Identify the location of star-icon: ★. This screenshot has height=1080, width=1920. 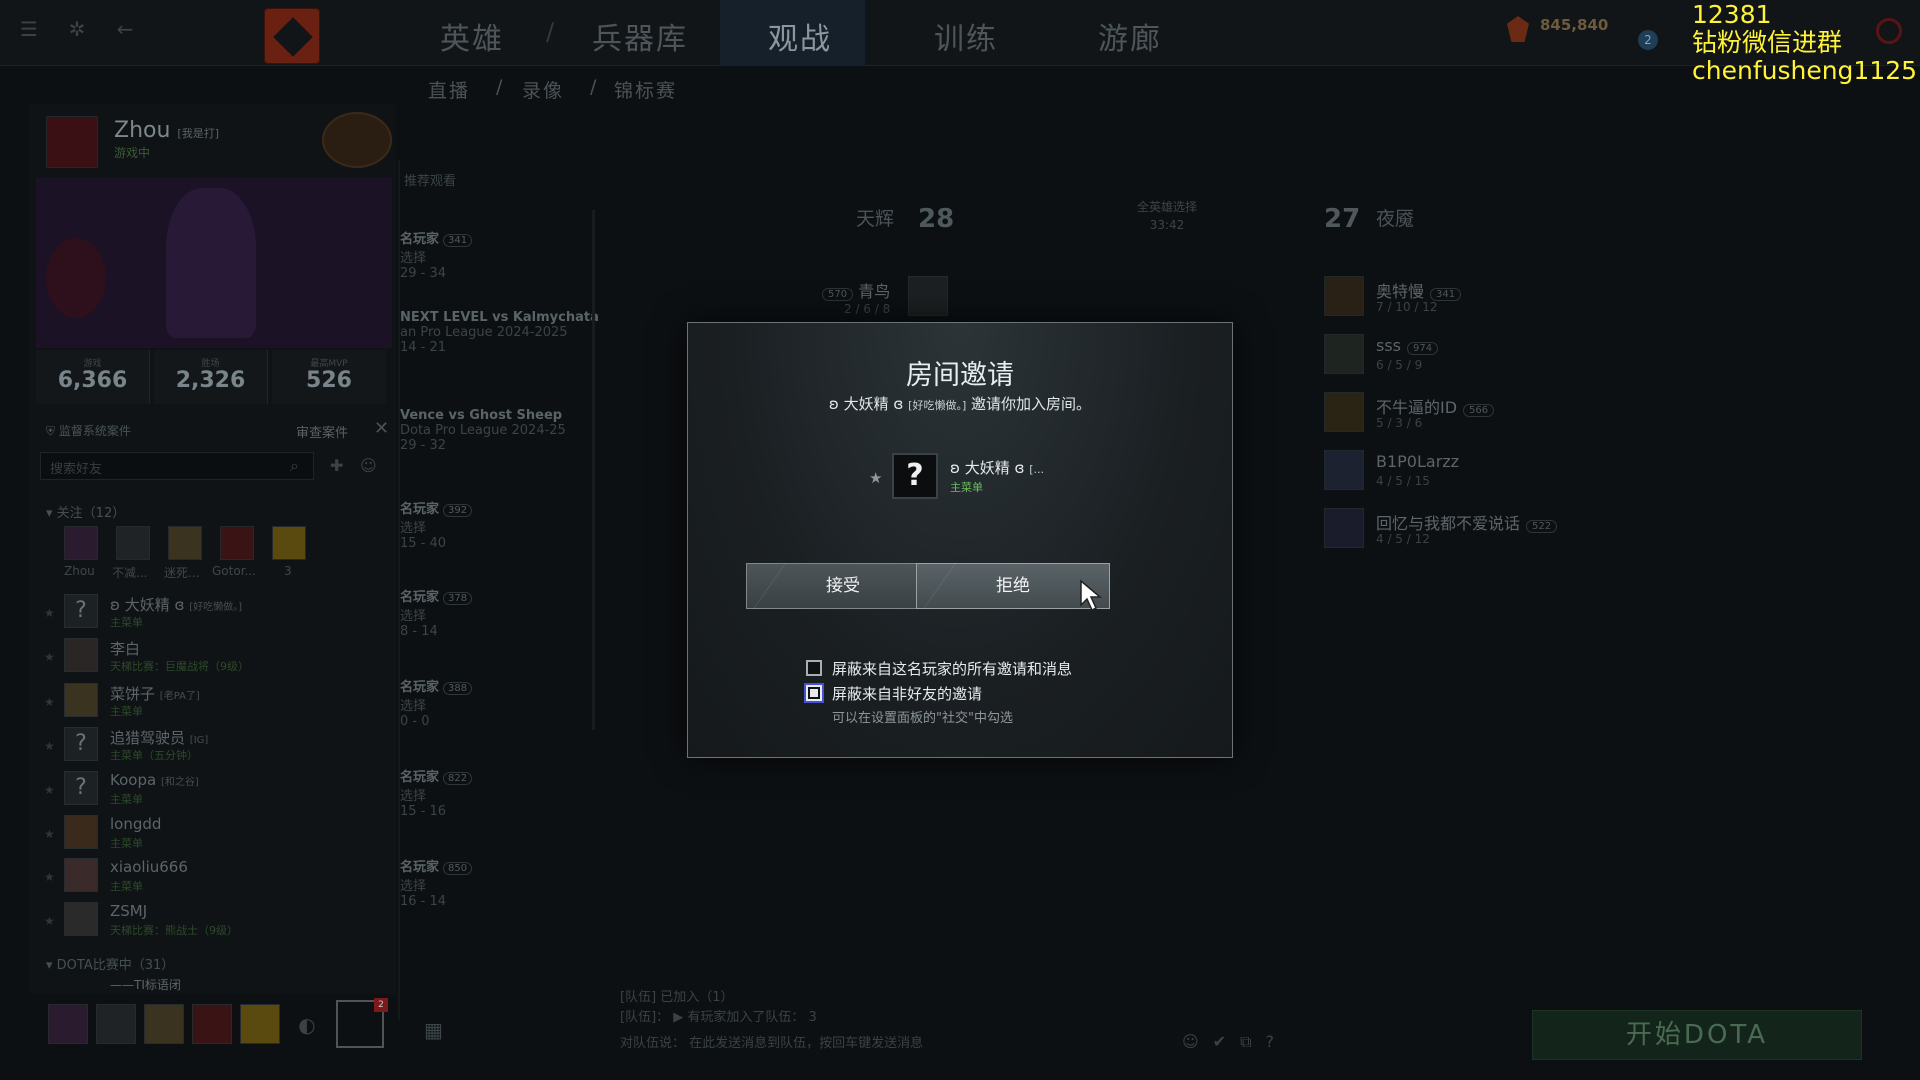
(875, 478).